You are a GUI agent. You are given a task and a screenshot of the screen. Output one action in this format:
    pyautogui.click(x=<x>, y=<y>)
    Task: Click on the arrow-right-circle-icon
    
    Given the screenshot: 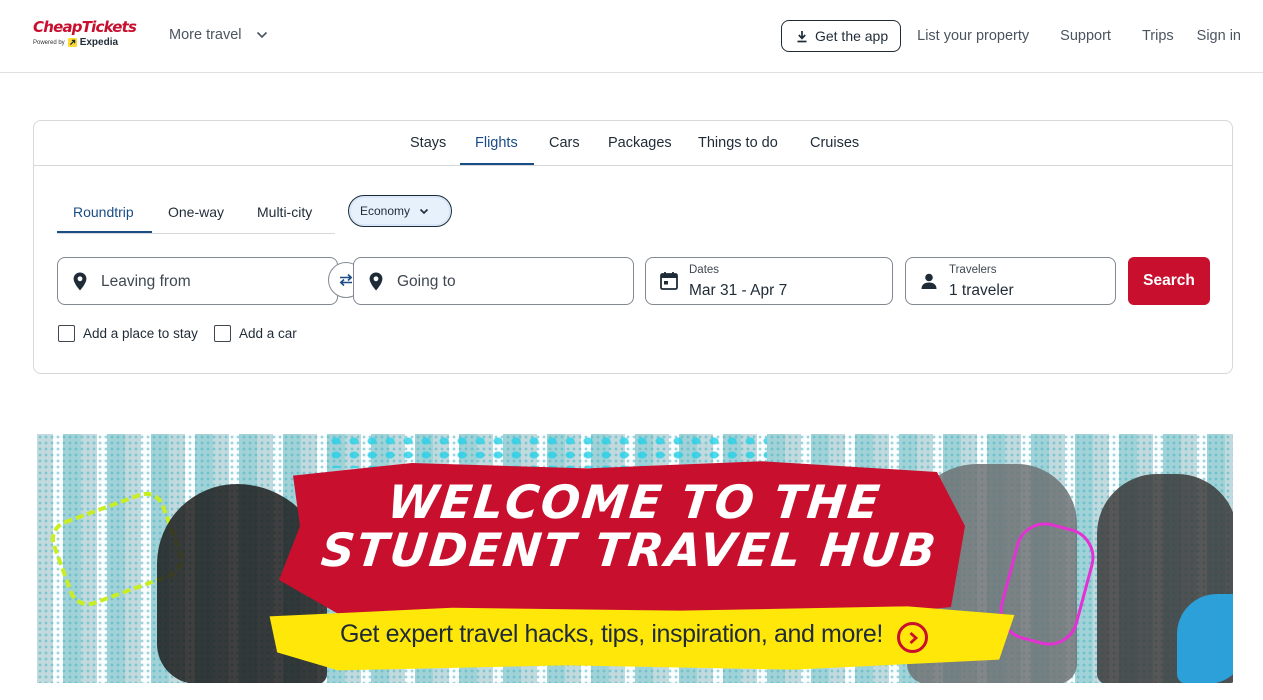 What is the action you would take?
    pyautogui.click(x=912, y=637)
    